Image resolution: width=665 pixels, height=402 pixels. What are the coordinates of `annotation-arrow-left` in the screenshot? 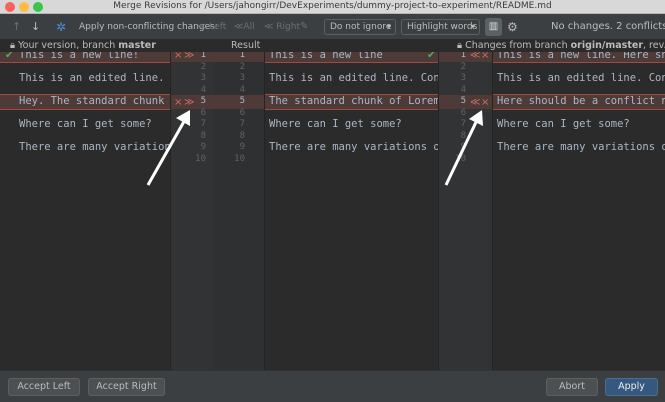 It's located at (167, 151).